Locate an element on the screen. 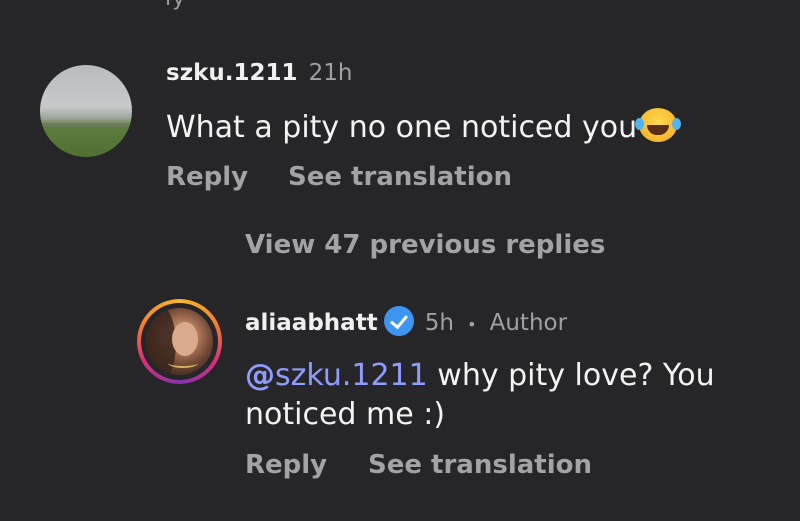  avatar-aliaabhatt is located at coordinates (179, 341).